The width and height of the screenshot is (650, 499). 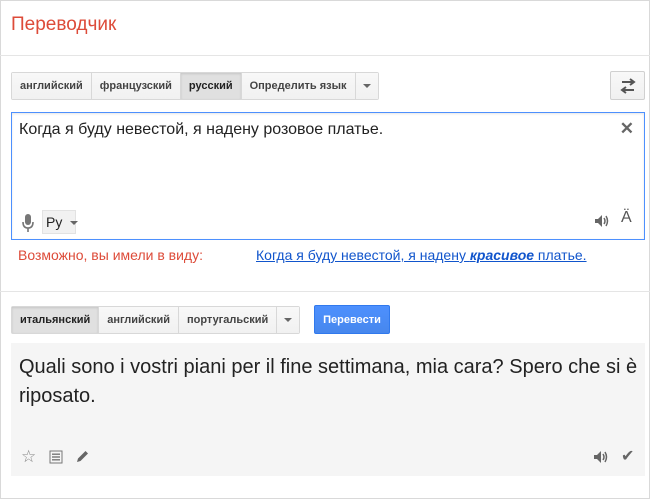 What do you see at coordinates (325, 55) in the screenshot?
I see `header-divider` at bounding box center [325, 55].